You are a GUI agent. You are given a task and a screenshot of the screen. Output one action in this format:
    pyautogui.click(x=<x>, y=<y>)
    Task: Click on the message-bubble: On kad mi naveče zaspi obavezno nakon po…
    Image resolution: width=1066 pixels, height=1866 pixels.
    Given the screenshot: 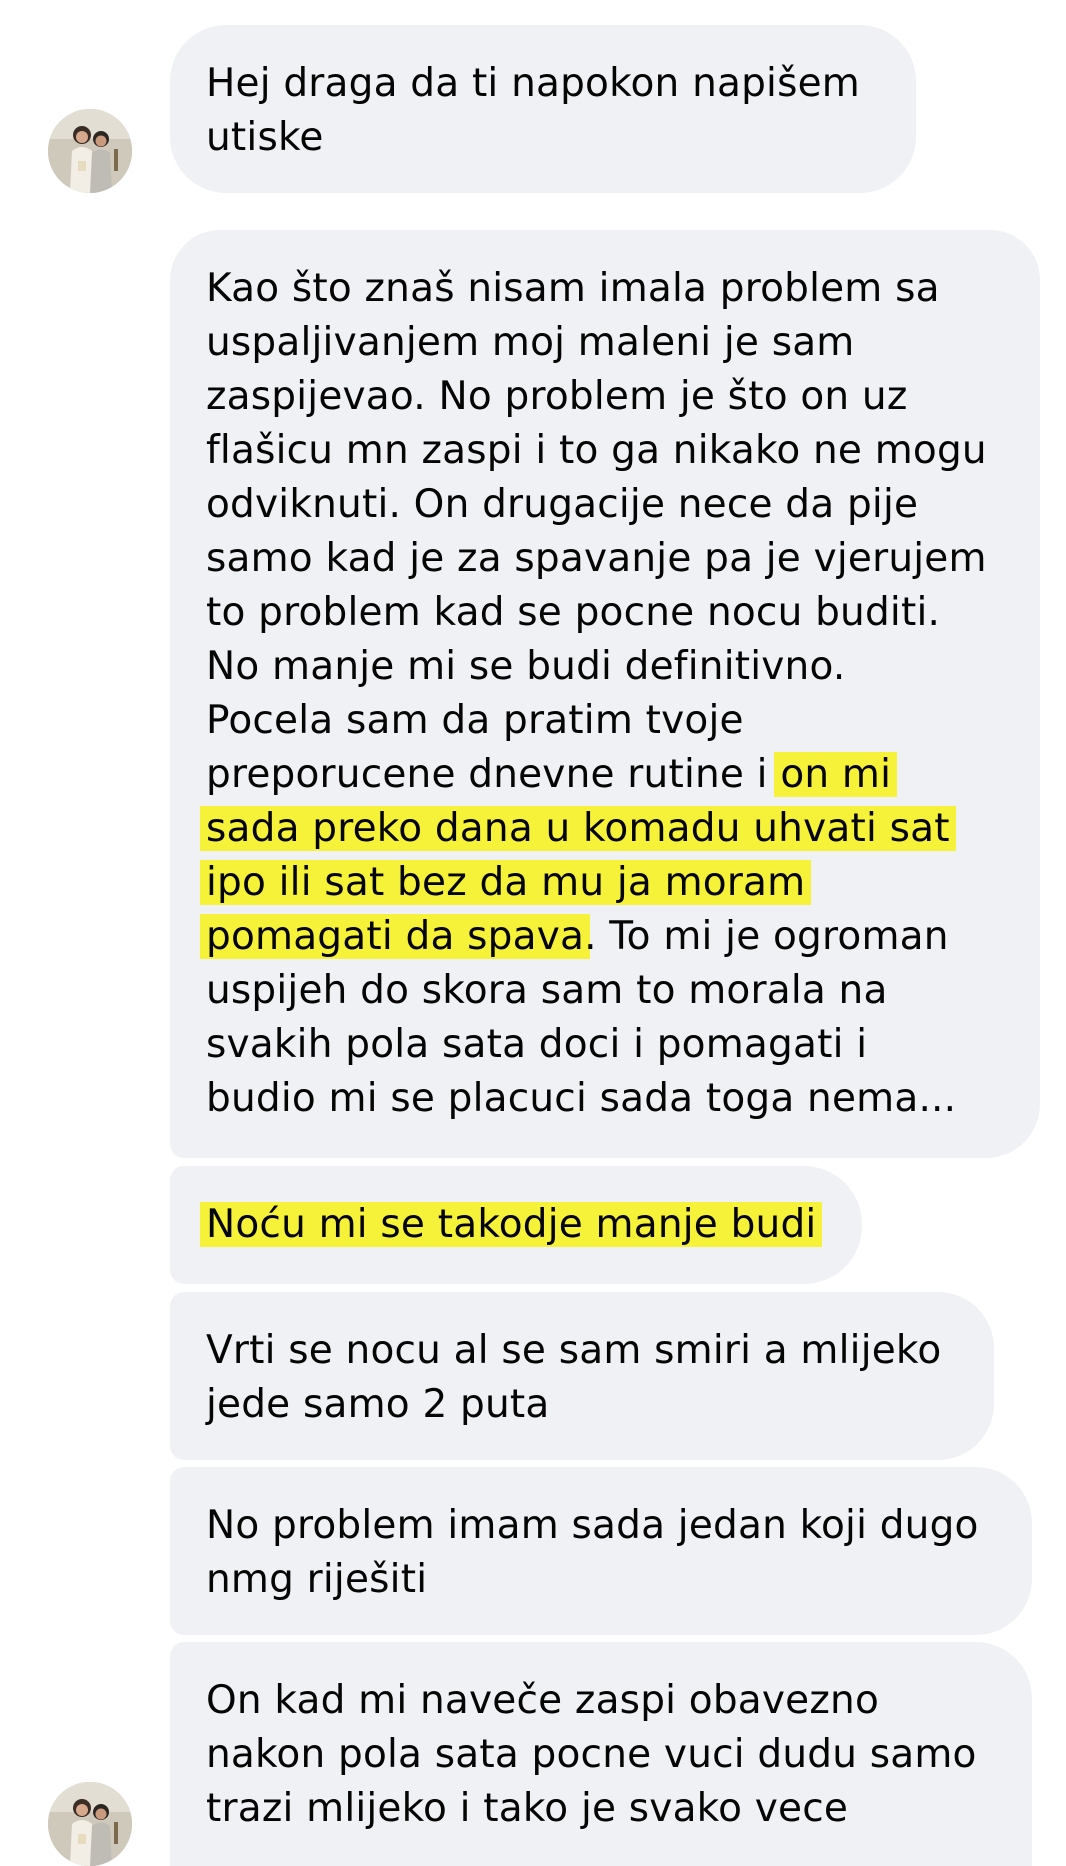 What is the action you would take?
    pyautogui.click(x=601, y=1754)
    